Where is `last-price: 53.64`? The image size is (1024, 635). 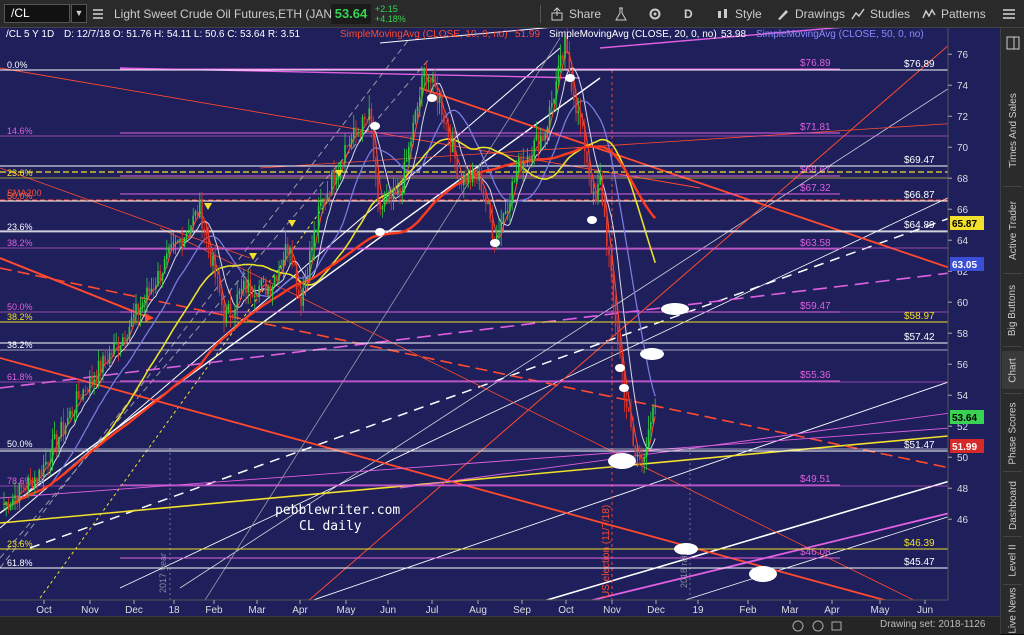
last-price: 53.64 is located at coordinates (351, 14).